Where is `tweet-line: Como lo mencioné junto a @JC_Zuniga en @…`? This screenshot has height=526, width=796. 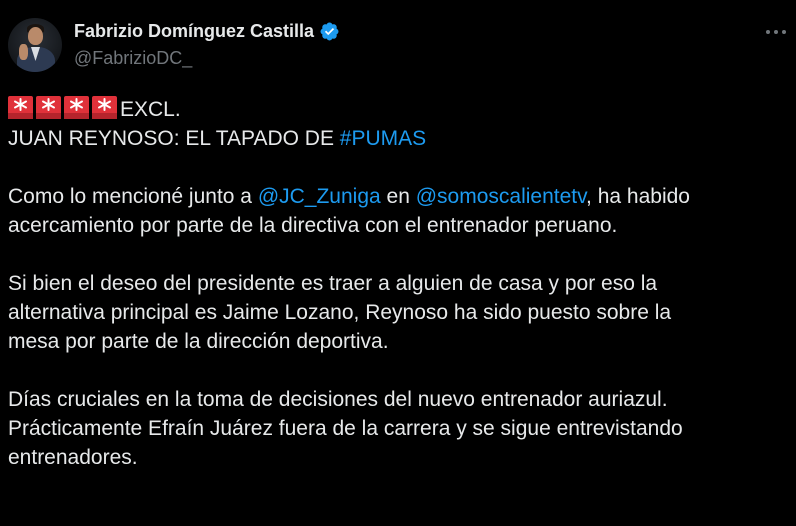 tweet-line: Como lo mencioné junto a @JC_Zuniga en @… is located at coordinates (398, 196).